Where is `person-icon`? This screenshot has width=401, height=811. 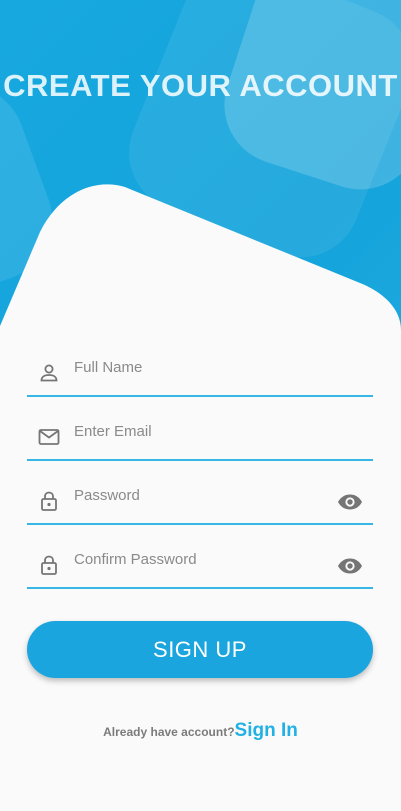
person-icon is located at coordinates (49, 373).